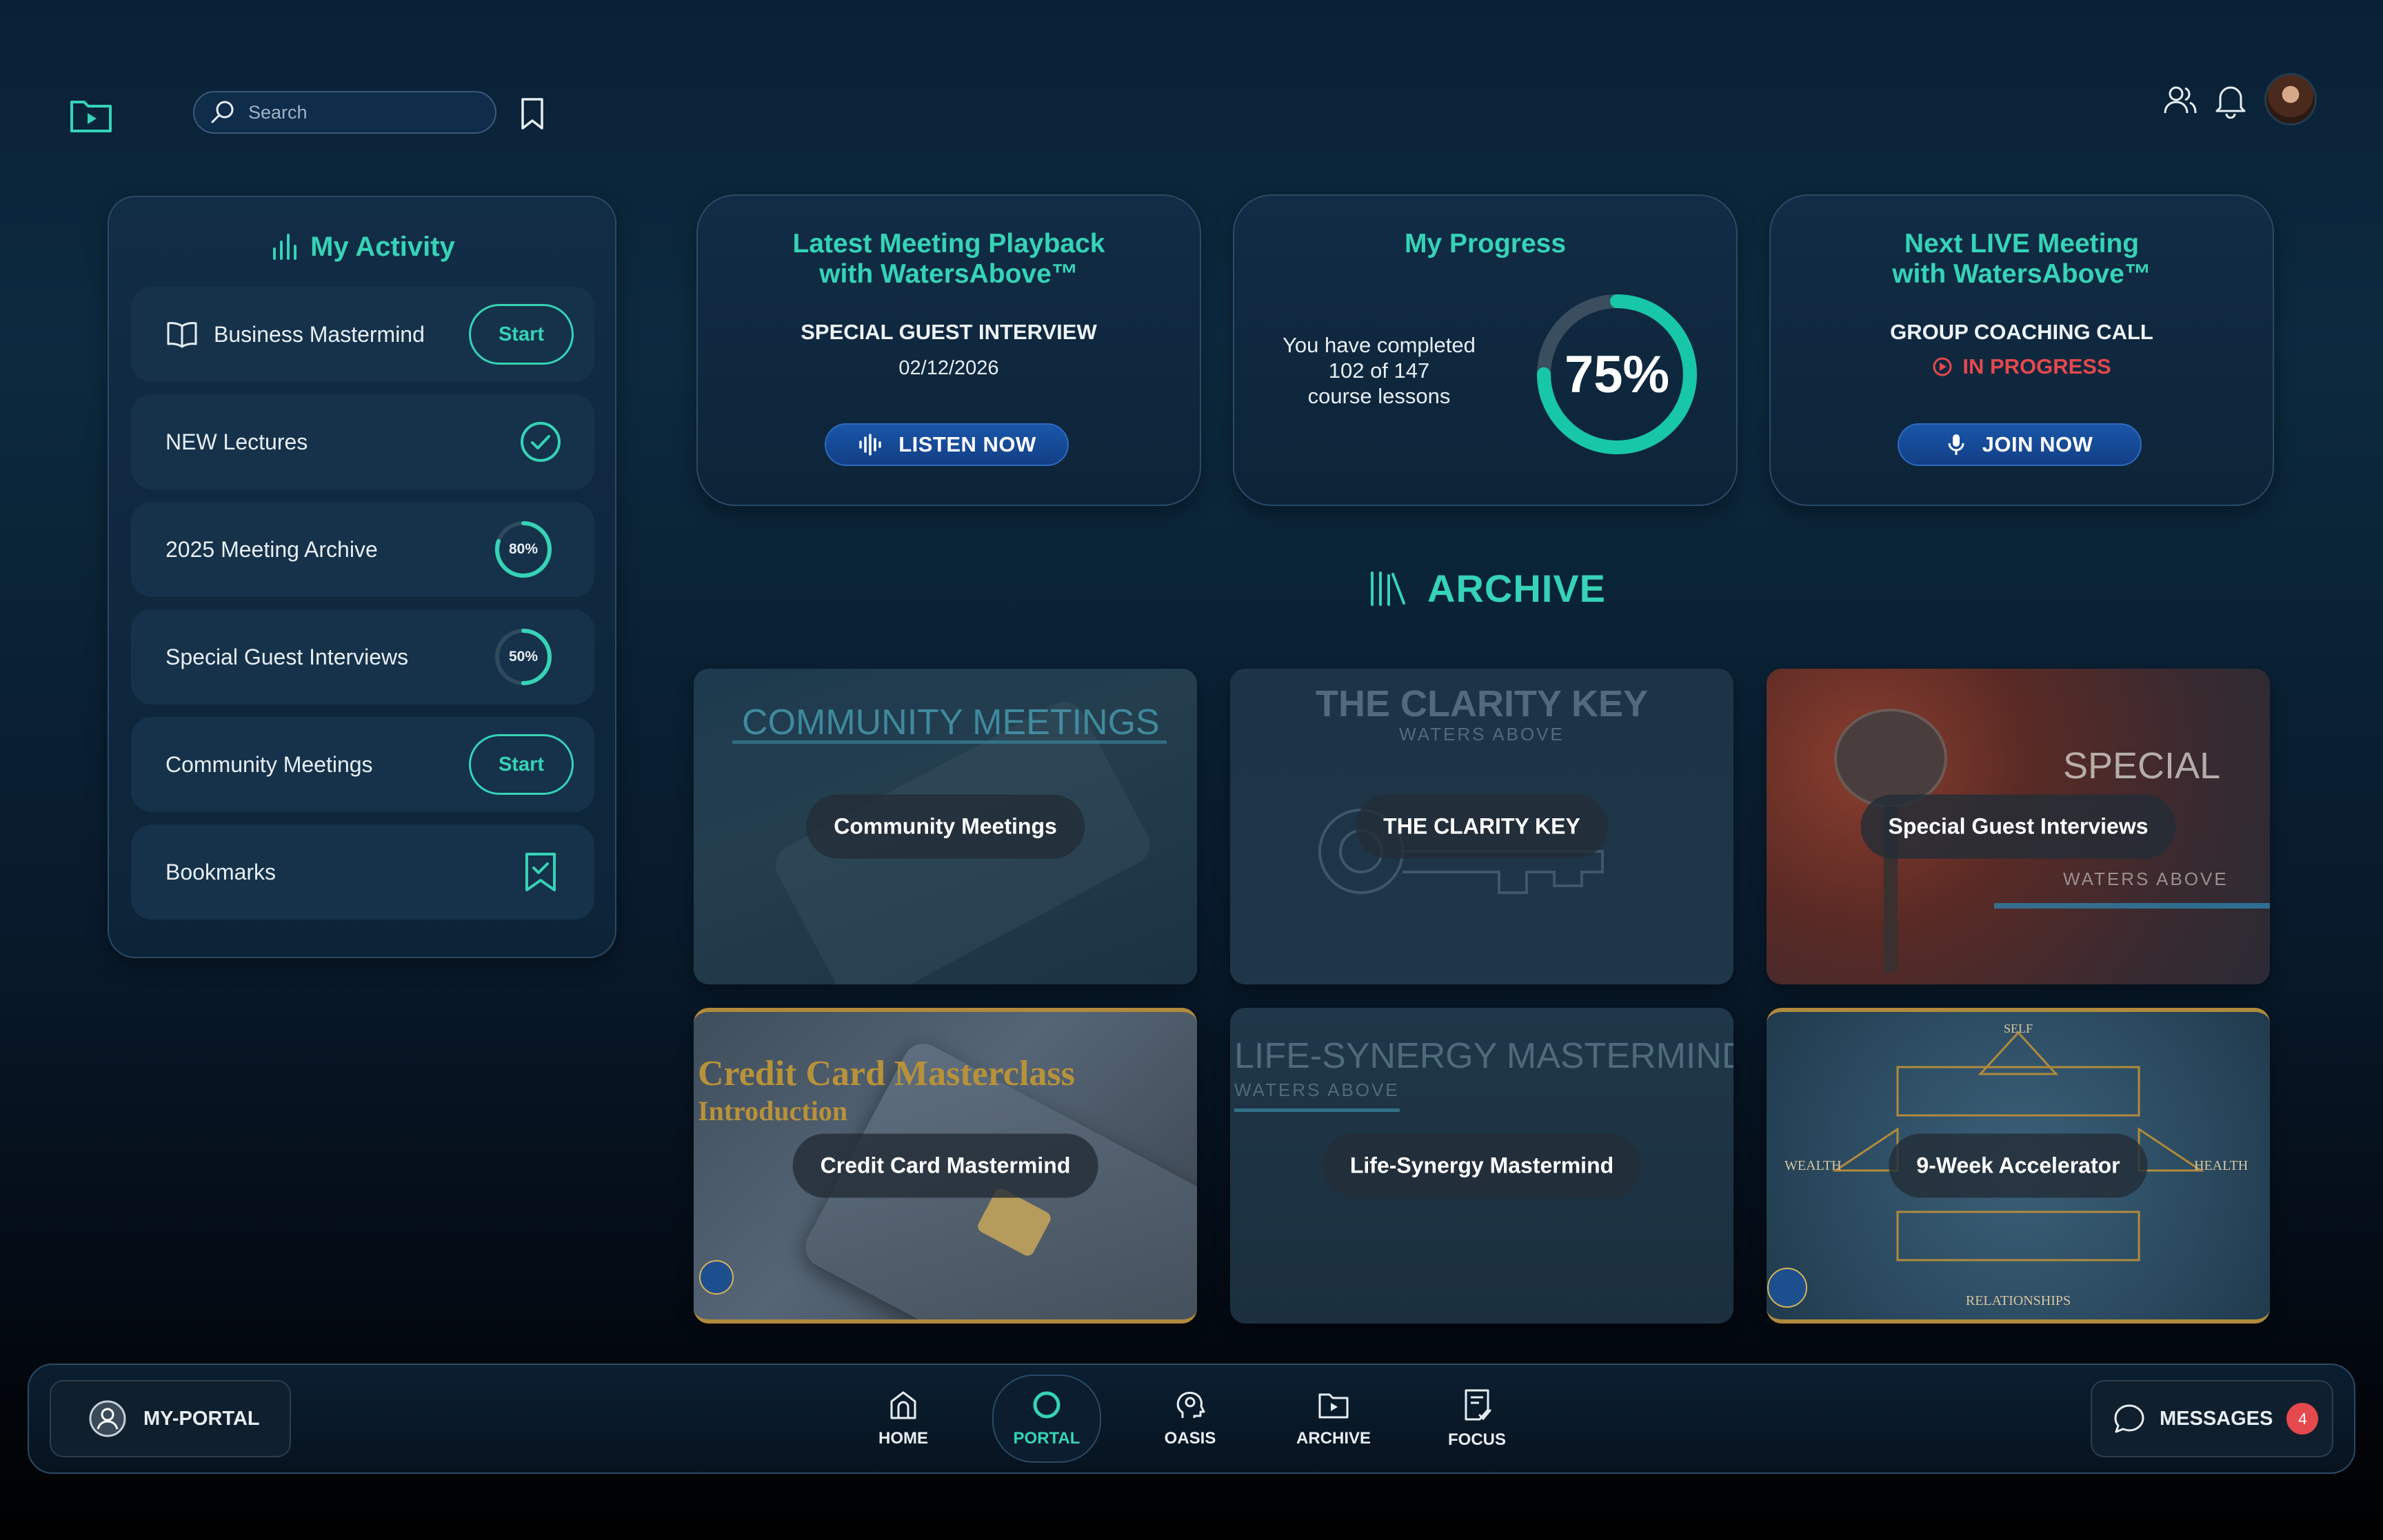 This screenshot has height=1540, width=2383. What do you see at coordinates (201, 1419) in the screenshot?
I see `my-portal-label: MY-PORTAL` at bounding box center [201, 1419].